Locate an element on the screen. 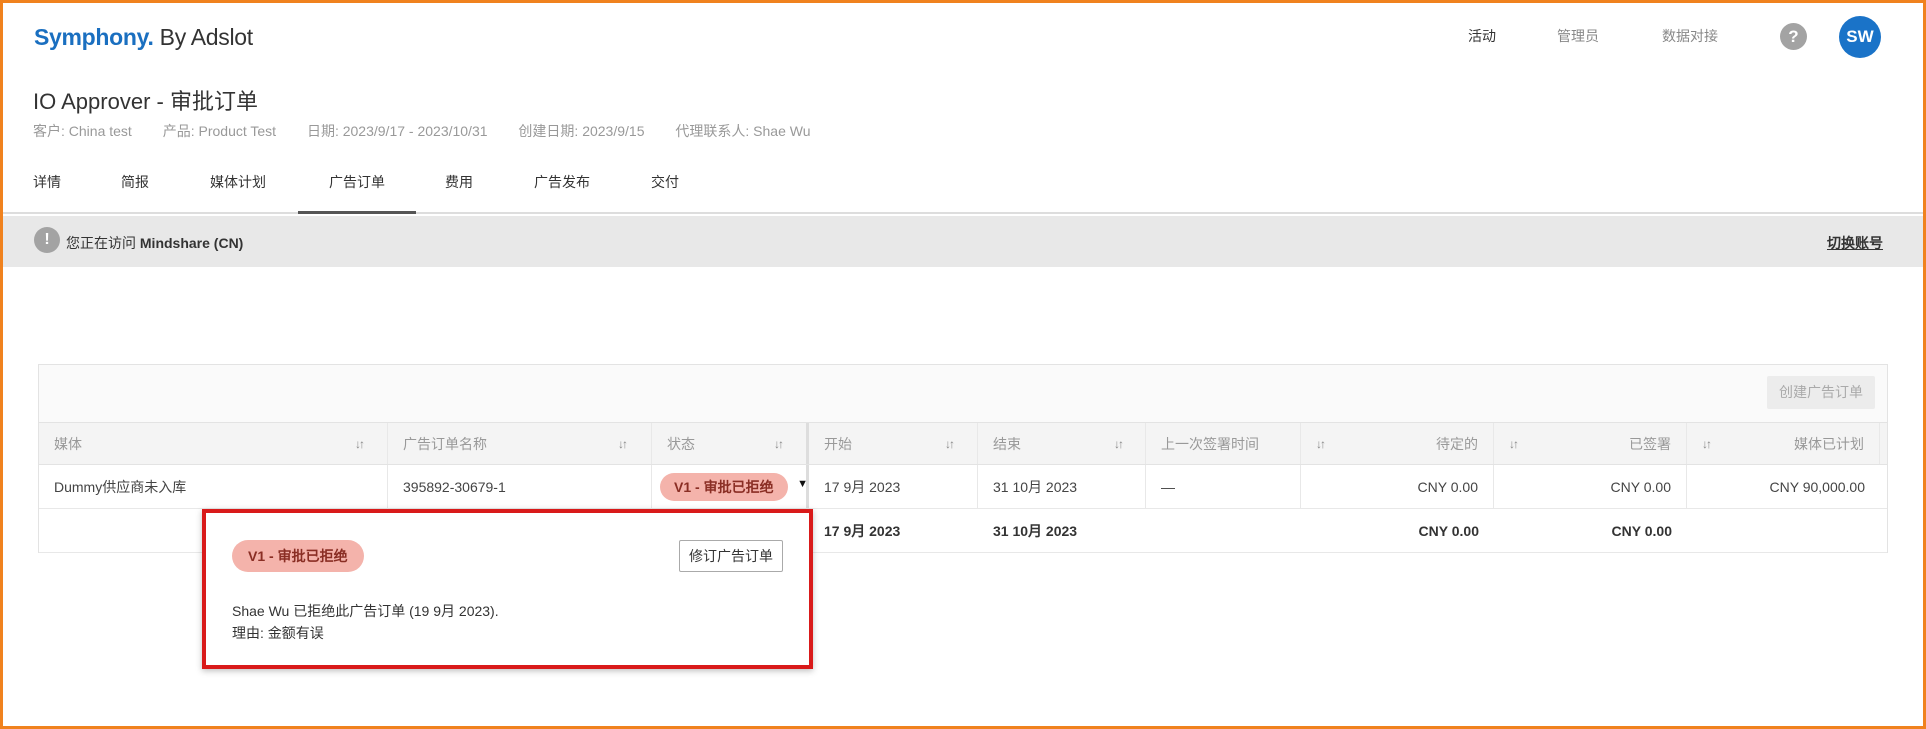 The width and height of the screenshot is (1926, 729). cell-start: 17 9月 2023 is located at coordinates (893, 486).